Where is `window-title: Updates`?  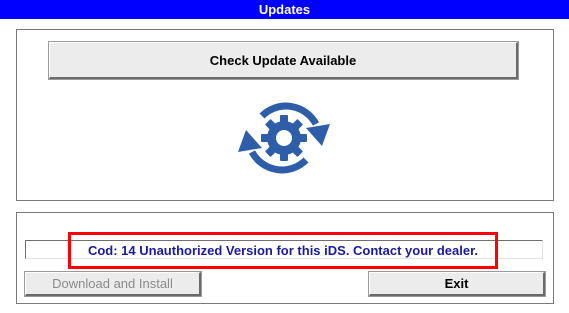
window-title: Updates is located at coordinates (284, 9).